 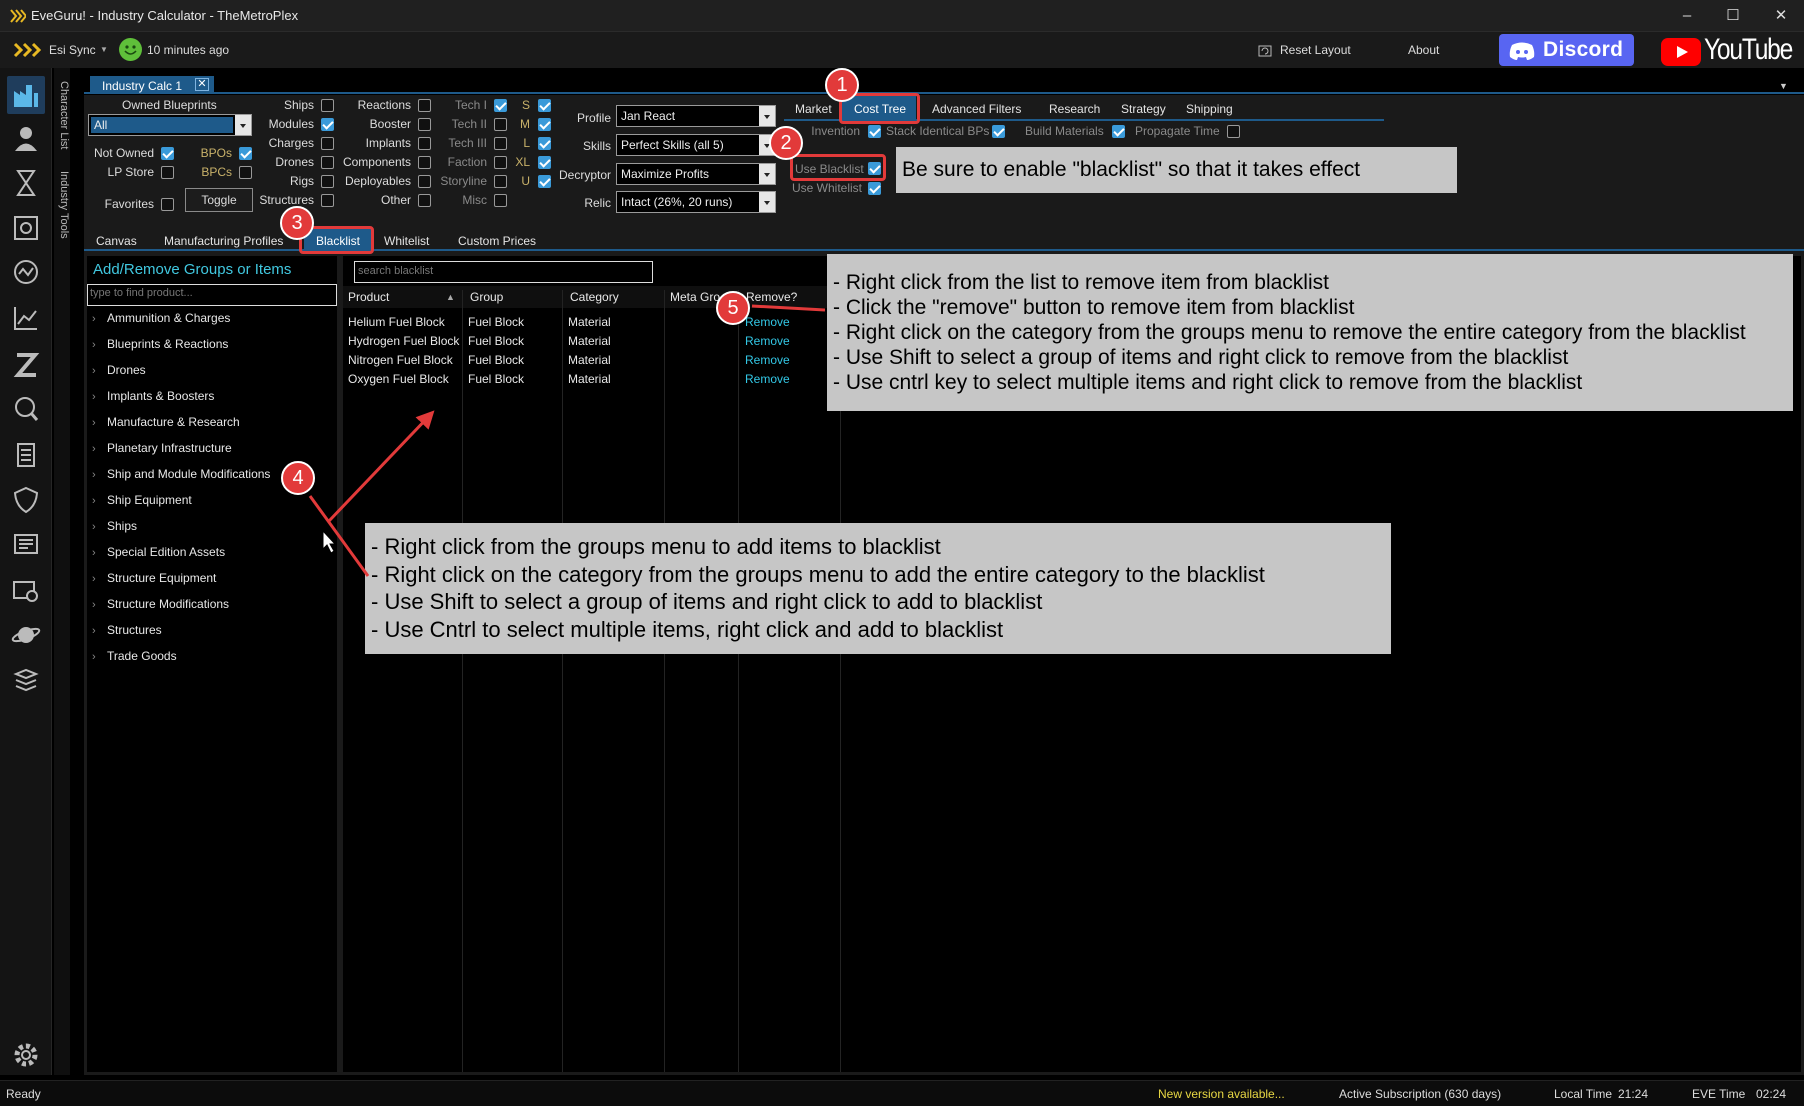 I want to click on size-s-checkbox, so click(x=544, y=105).